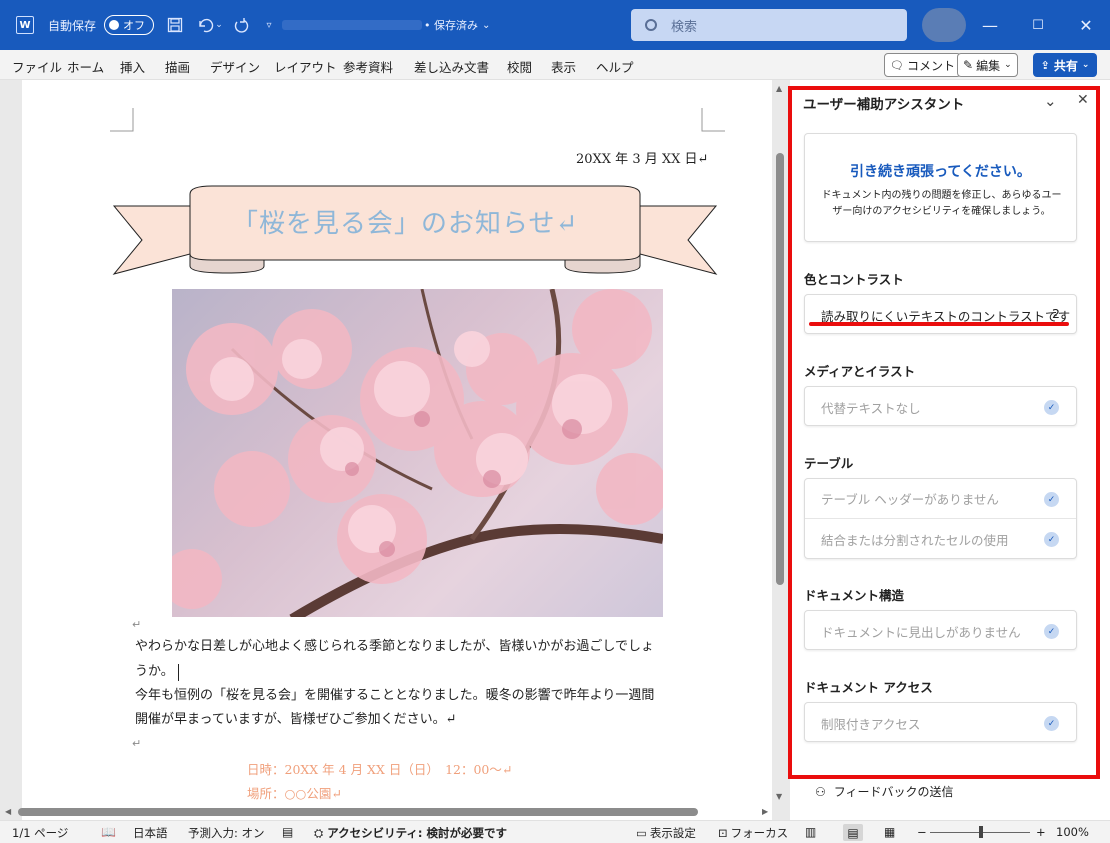  Describe the element at coordinates (1041, 832) in the screenshot. I see `zoom-in-button: +` at that location.